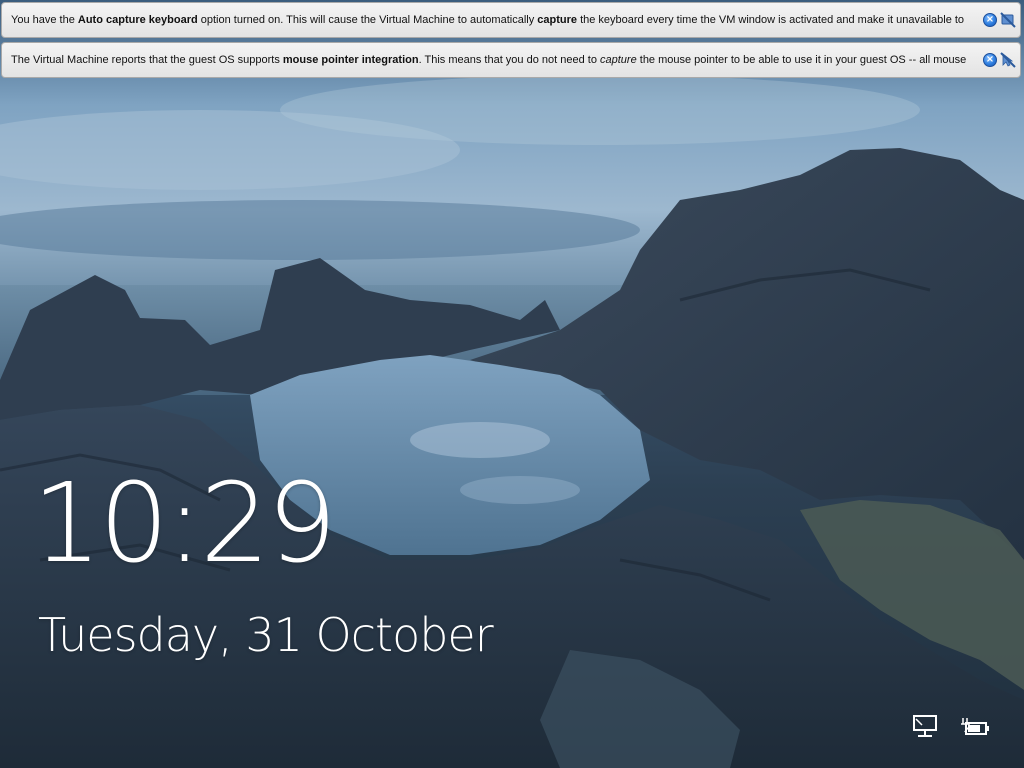 The width and height of the screenshot is (1024, 768). Describe the element at coordinates (927, 727) in the screenshot. I see `network-icon` at that location.